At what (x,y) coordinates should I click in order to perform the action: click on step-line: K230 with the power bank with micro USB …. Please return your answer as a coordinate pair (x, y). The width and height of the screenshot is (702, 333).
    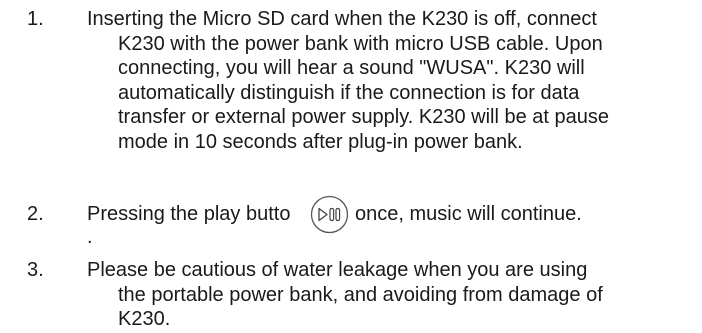
    Looking at the image, I should click on (360, 43).